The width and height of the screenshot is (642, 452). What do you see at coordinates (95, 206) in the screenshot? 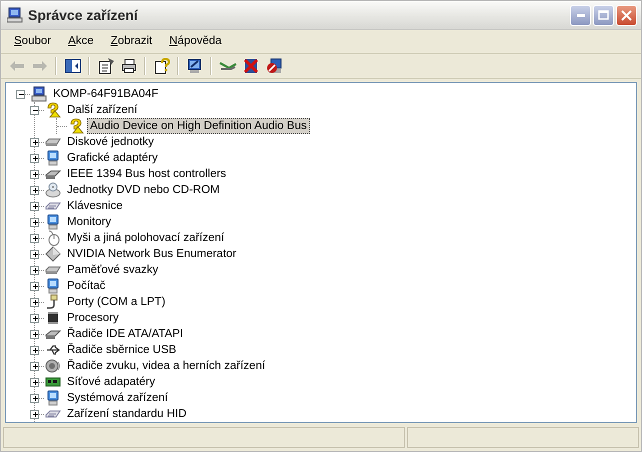
I see `tree-item: Klávesnice` at bounding box center [95, 206].